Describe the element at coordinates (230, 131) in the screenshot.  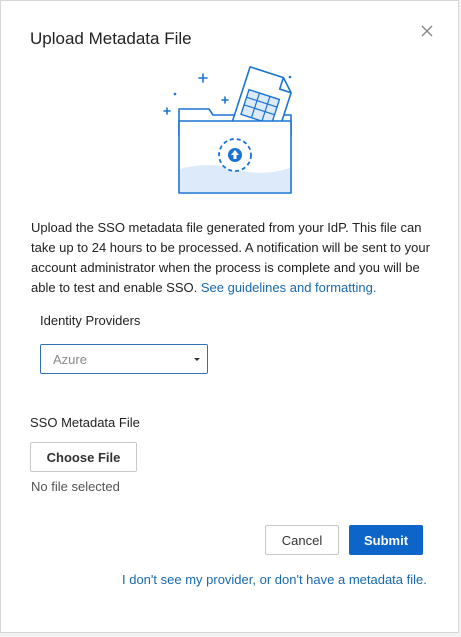
I see `folder-upload-illustration` at that location.